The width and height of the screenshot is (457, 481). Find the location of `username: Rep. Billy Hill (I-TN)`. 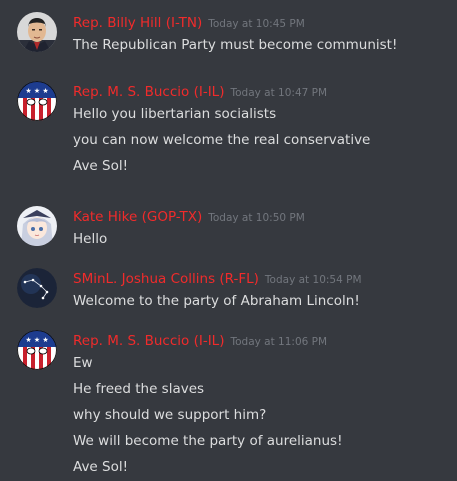

username: Rep. Billy Hill (I-TN) is located at coordinates (137, 23).